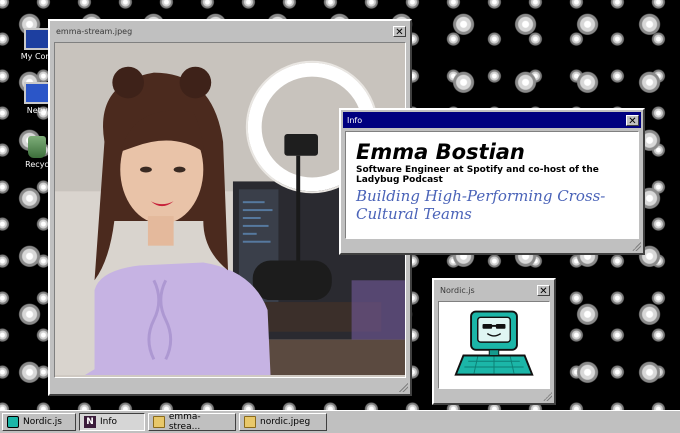 Image resolution: width=680 pixels, height=433 pixels. Describe the element at coordinates (492, 120) in the screenshot. I see `info-window-titlebar: Info ✕` at that location.